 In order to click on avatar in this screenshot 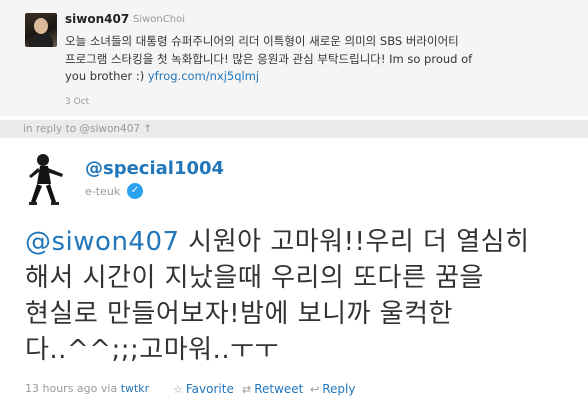, I will do `click(47, 180)`.